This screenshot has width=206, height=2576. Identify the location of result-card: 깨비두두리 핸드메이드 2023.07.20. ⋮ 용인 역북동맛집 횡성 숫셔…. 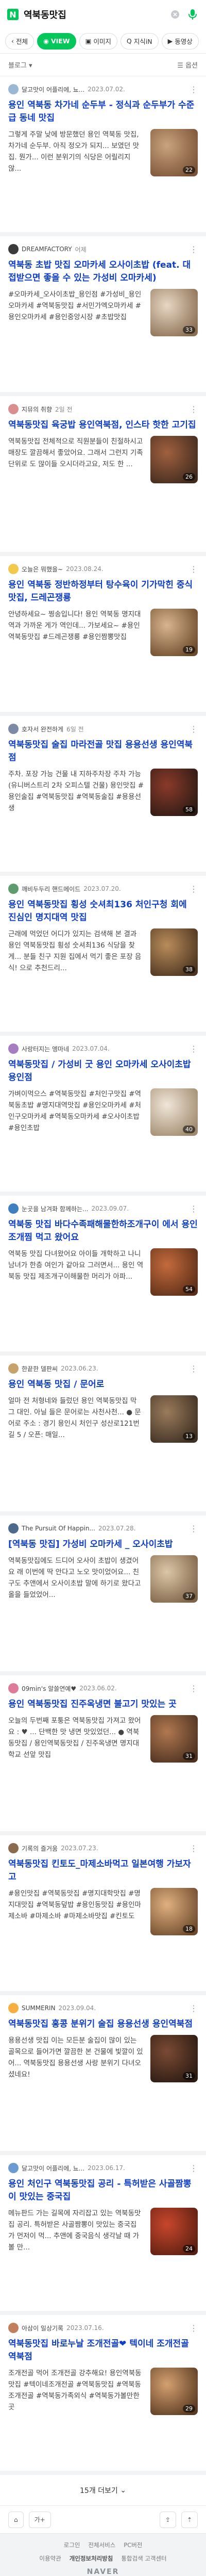
(103, 956).